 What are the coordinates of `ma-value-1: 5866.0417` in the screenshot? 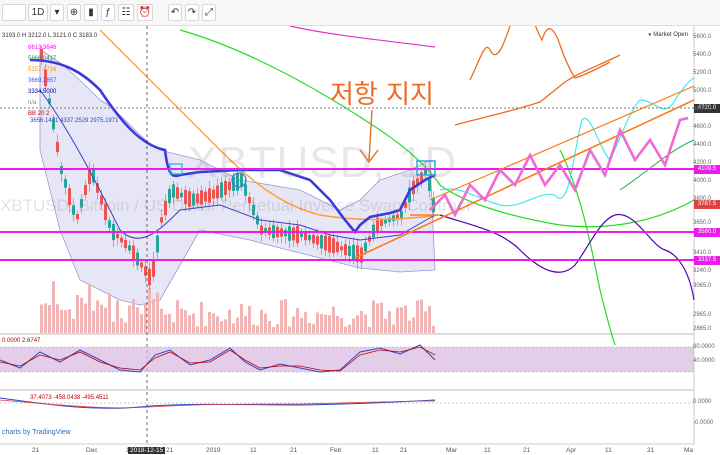 It's located at (42, 59).